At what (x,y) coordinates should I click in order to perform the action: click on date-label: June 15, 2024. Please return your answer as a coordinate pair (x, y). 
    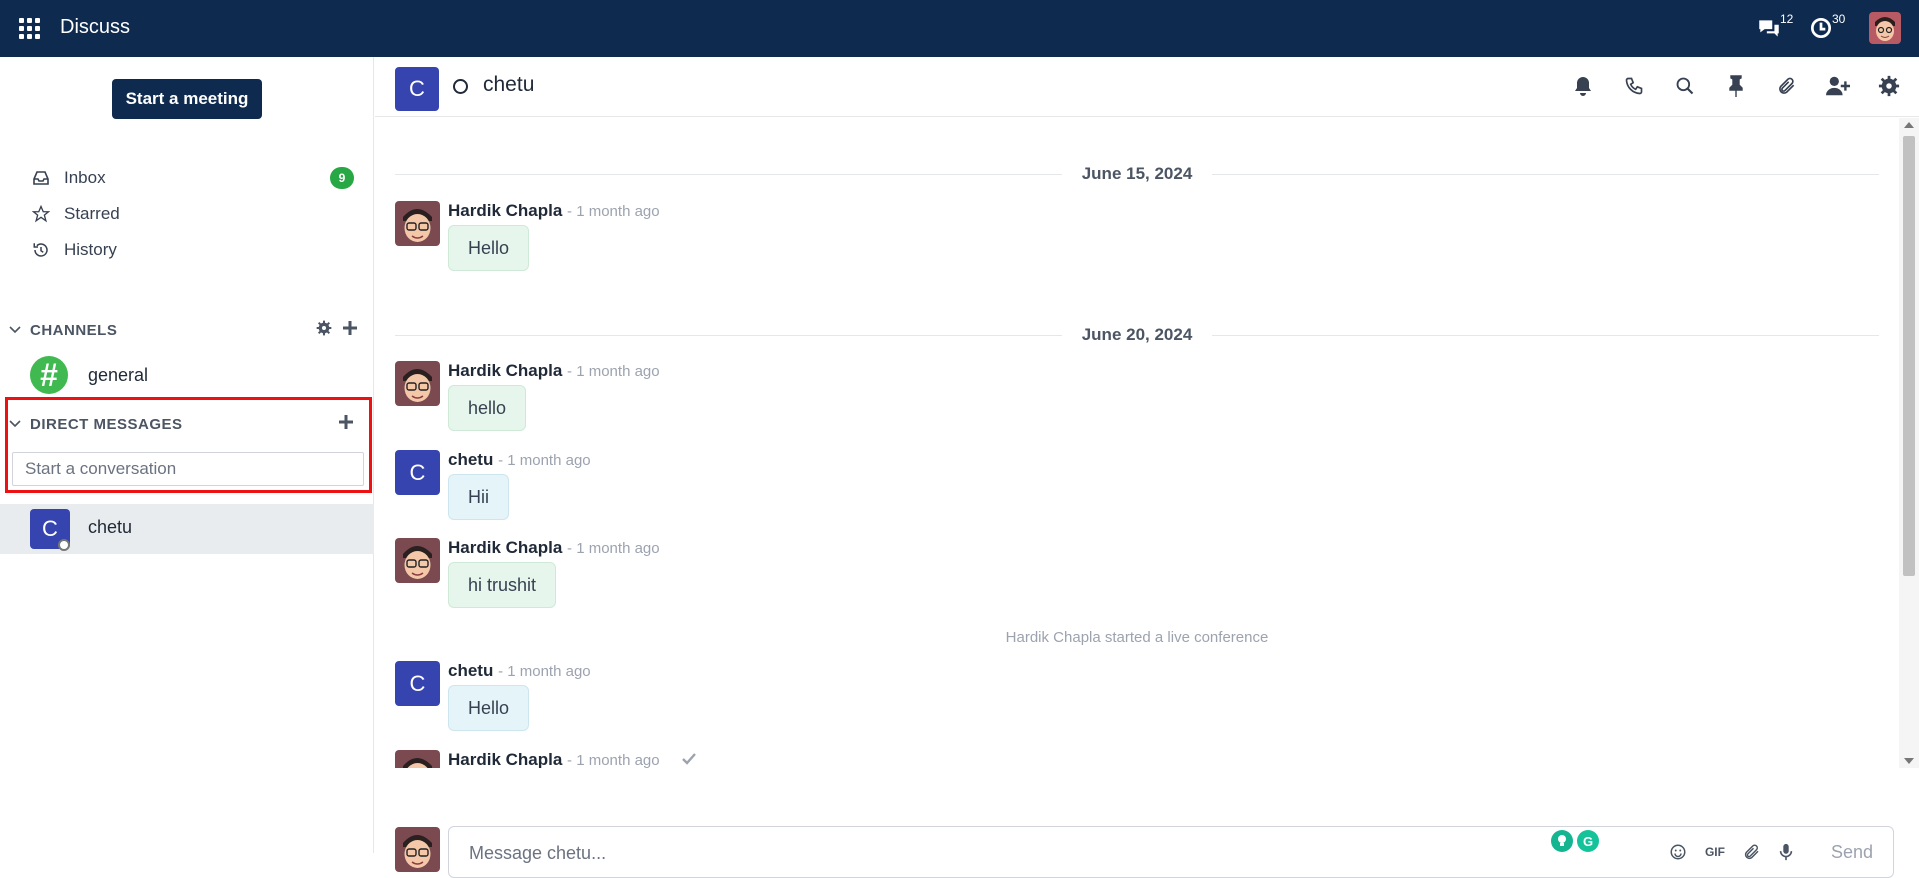
    Looking at the image, I should click on (1137, 173).